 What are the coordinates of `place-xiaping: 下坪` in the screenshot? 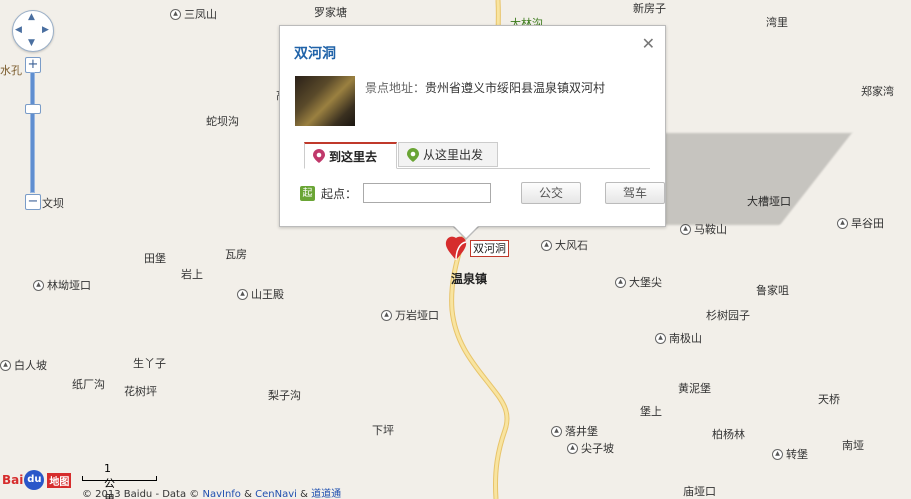 It's located at (383, 430).